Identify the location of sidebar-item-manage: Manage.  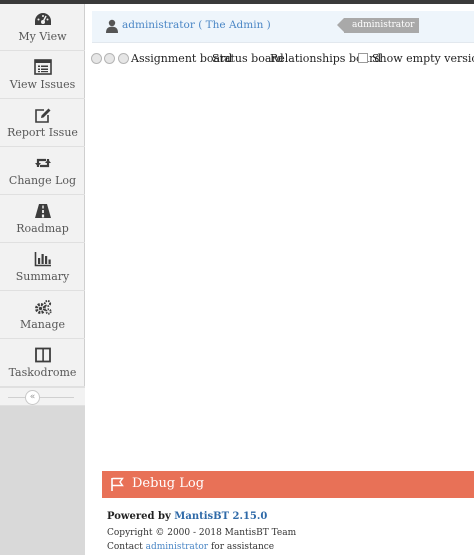
(42, 315).